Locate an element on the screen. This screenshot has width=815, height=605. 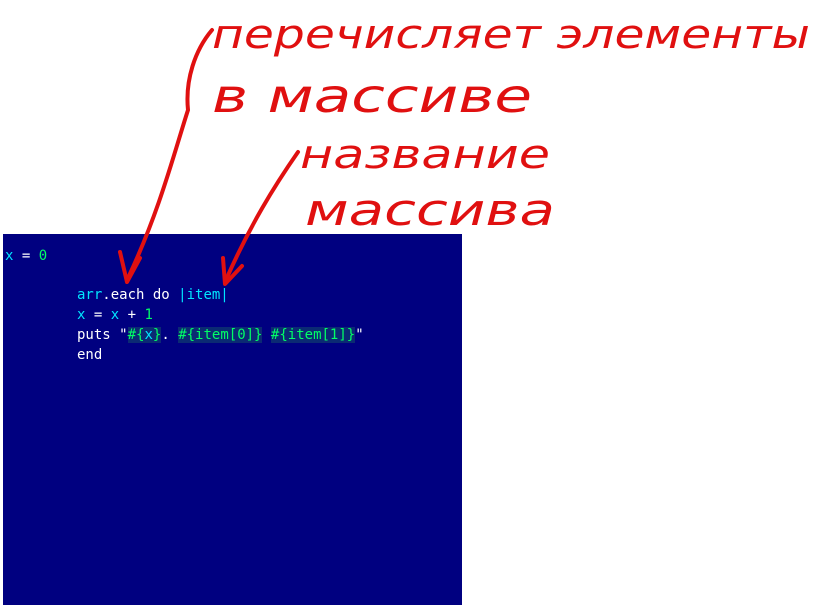
annotation-note2-line1: название is located at coordinates (425, 155).